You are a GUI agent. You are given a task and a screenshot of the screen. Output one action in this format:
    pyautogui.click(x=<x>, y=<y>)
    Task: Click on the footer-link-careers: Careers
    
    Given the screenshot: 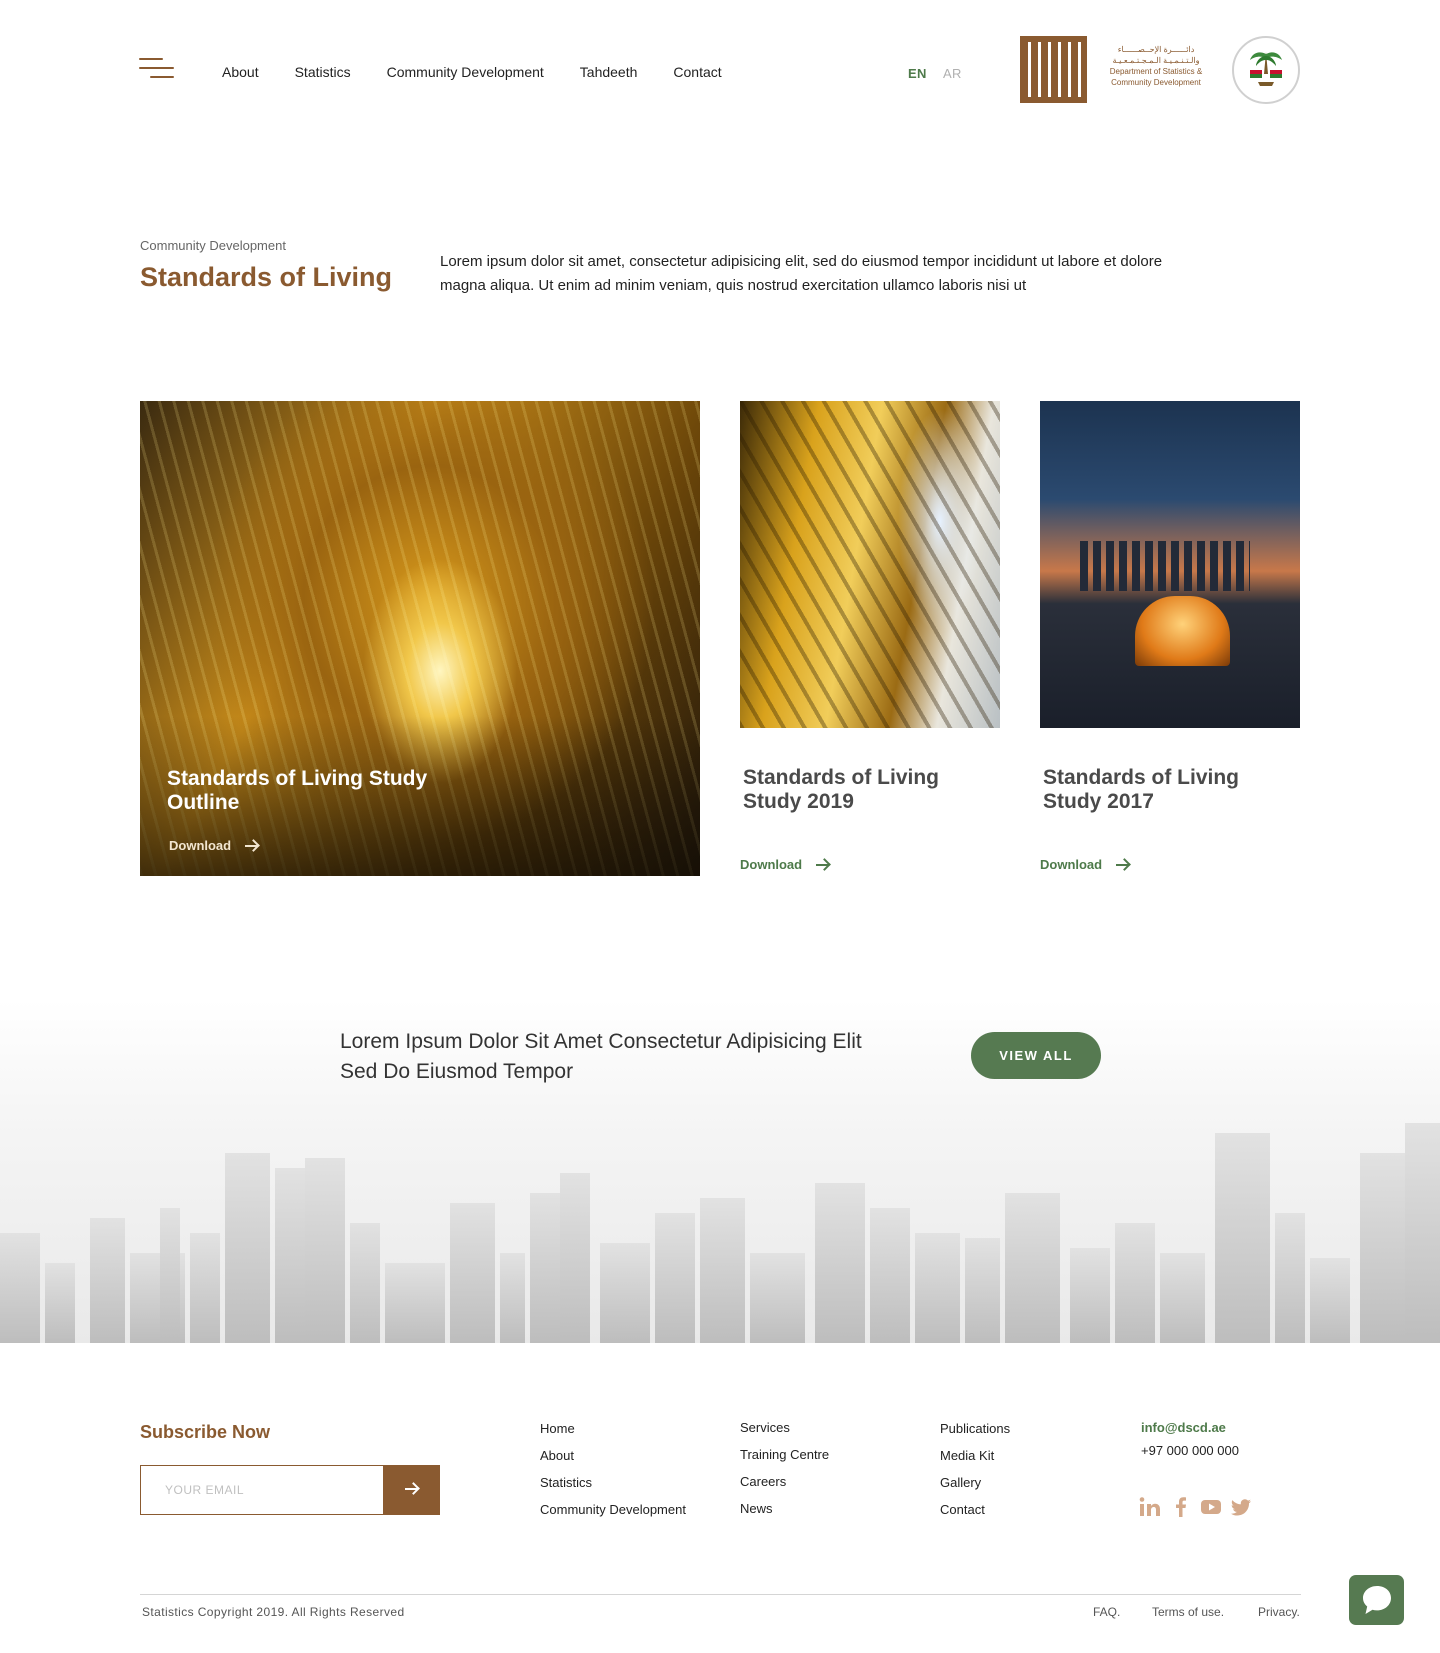 What is the action you would take?
    pyautogui.click(x=784, y=1481)
    